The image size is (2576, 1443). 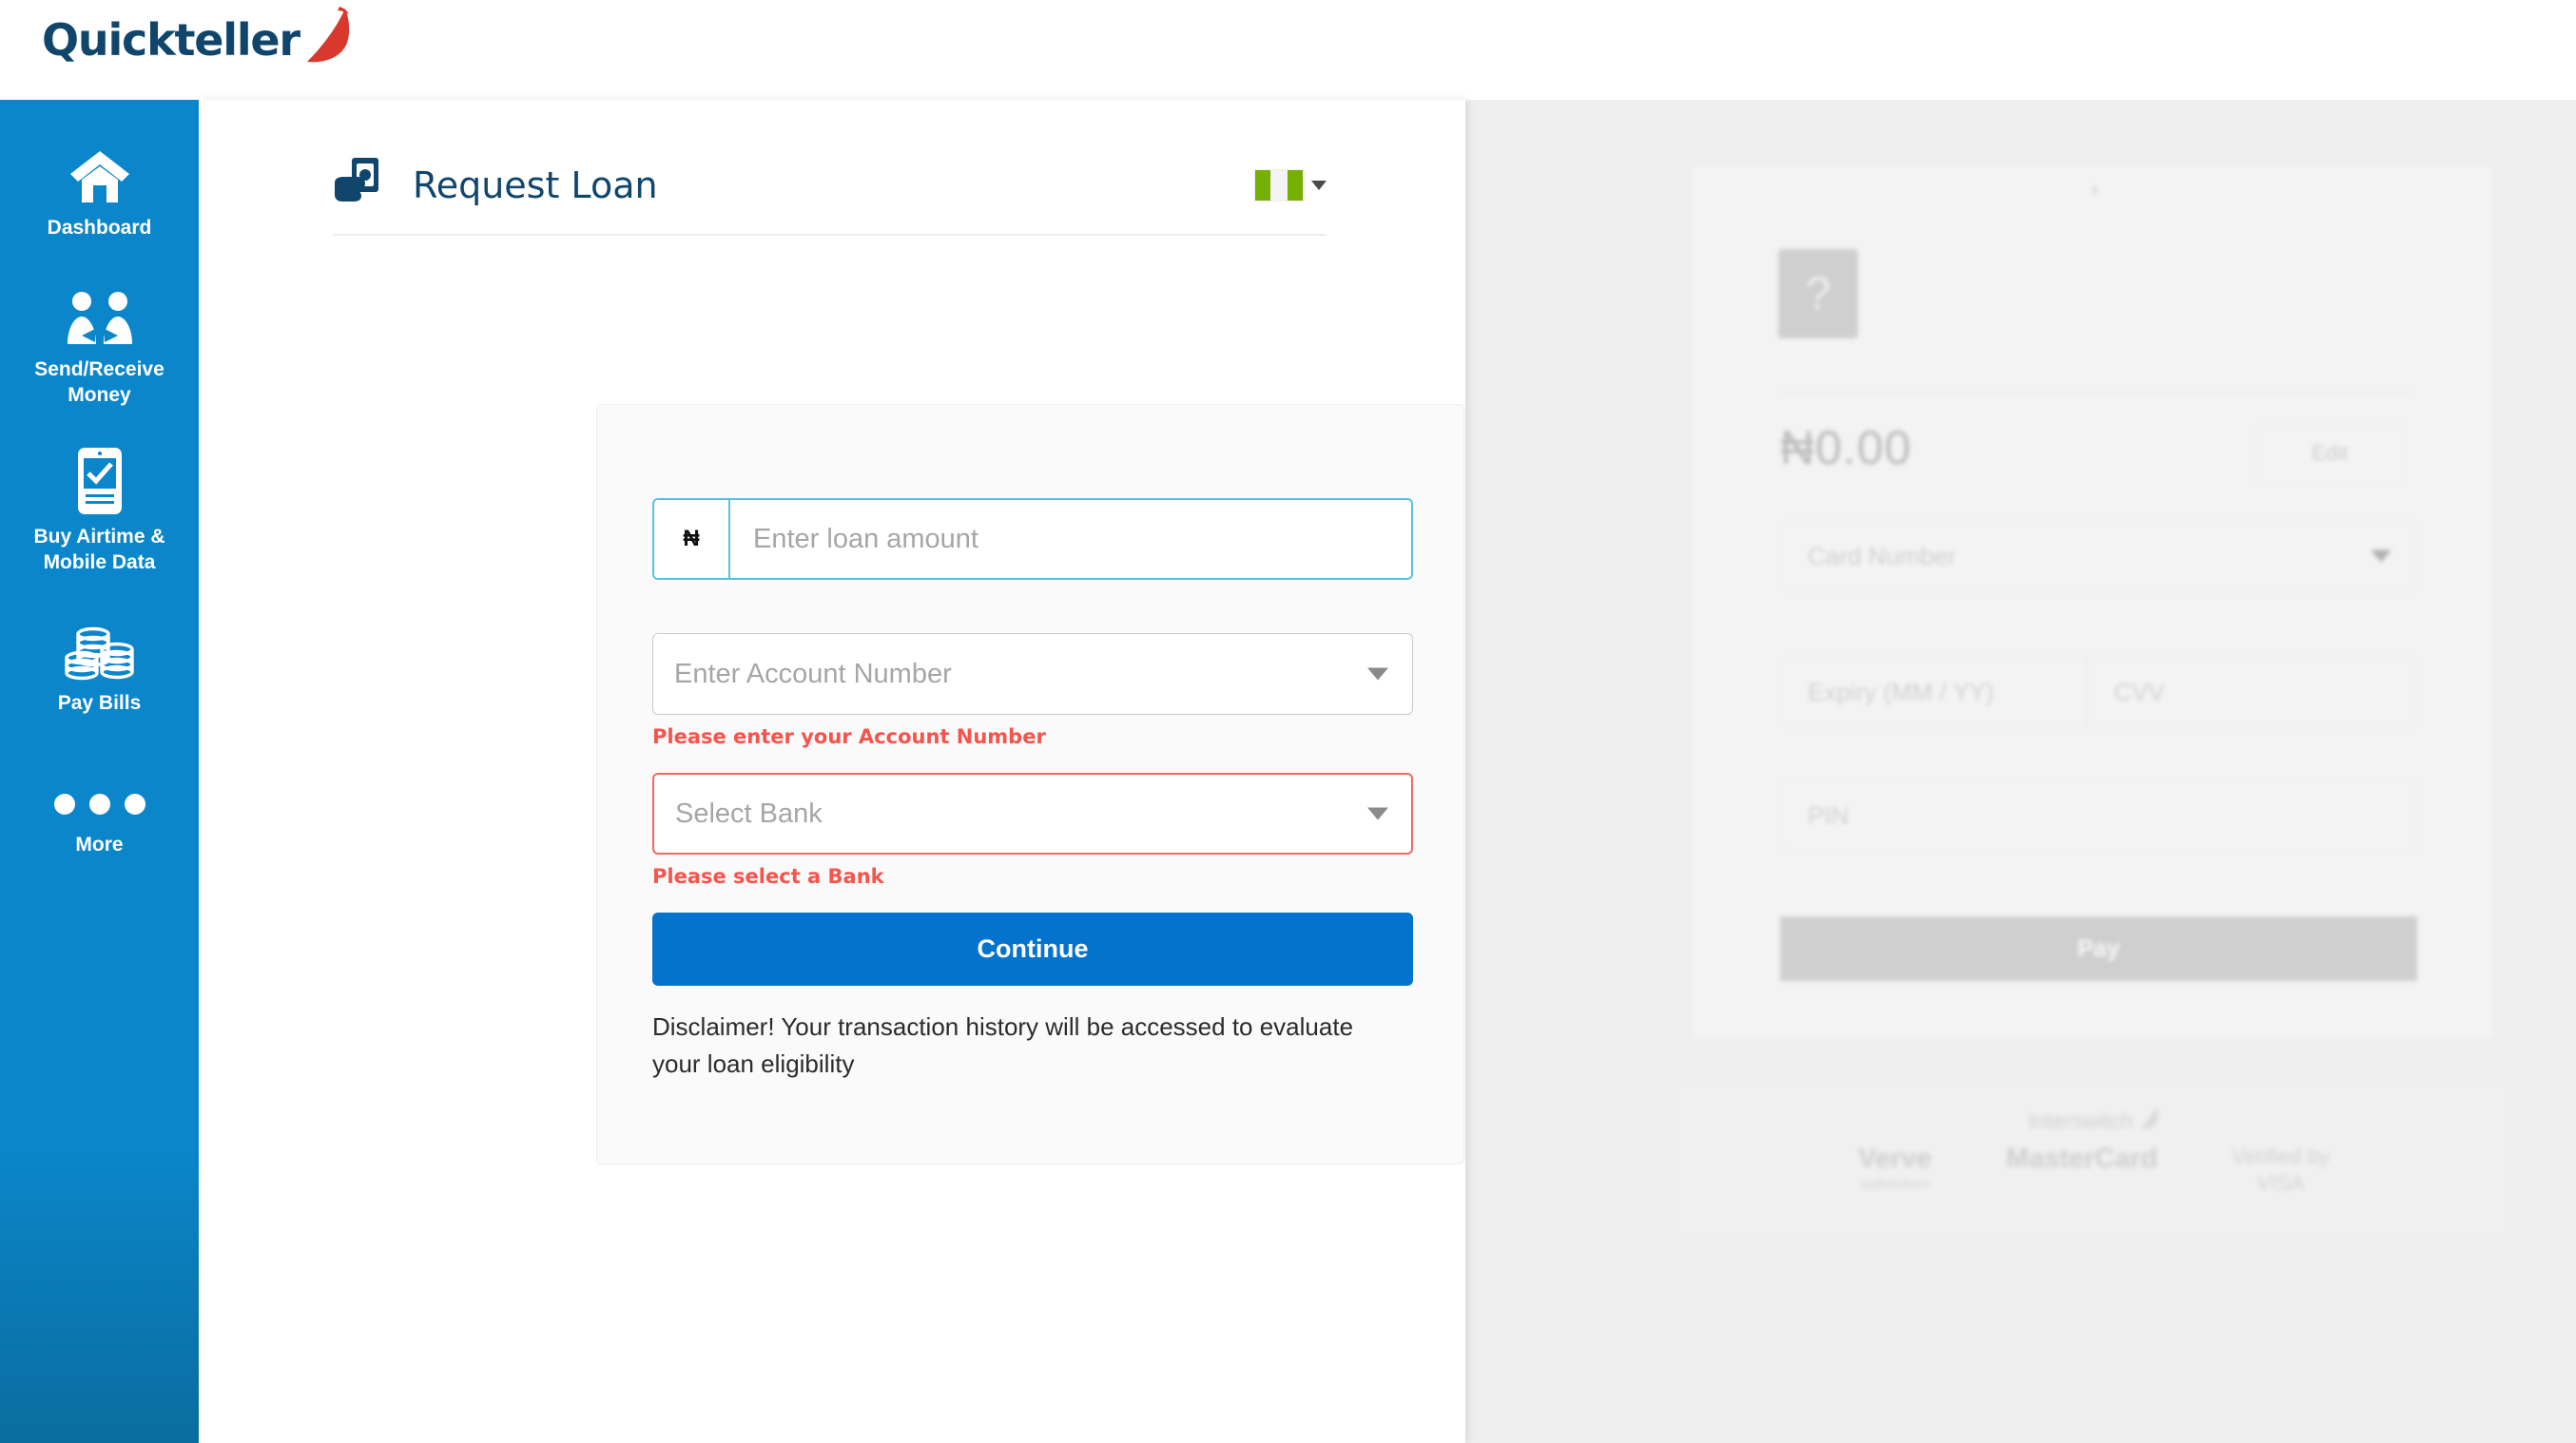 What do you see at coordinates (2281, 1156) in the screenshot?
I see `visa-line1: Verified by` at bounding box center [2281, 1156].